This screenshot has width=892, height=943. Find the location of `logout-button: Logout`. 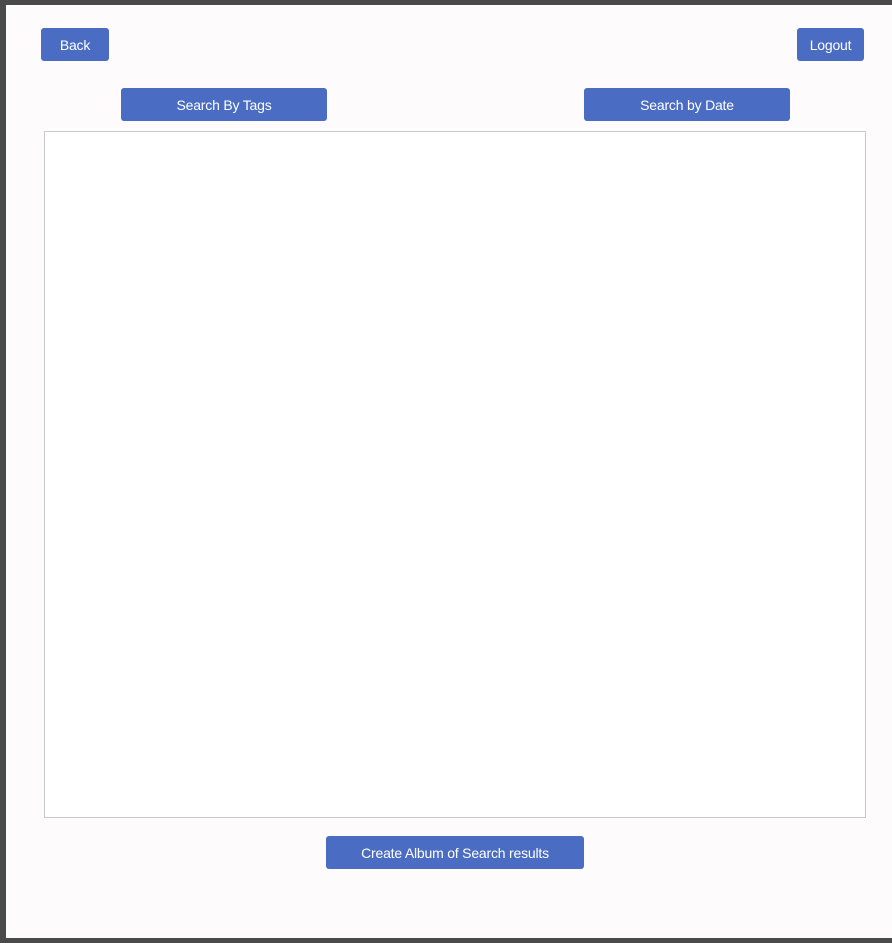

logout-button: Logout is located at coordinates (830, 44).